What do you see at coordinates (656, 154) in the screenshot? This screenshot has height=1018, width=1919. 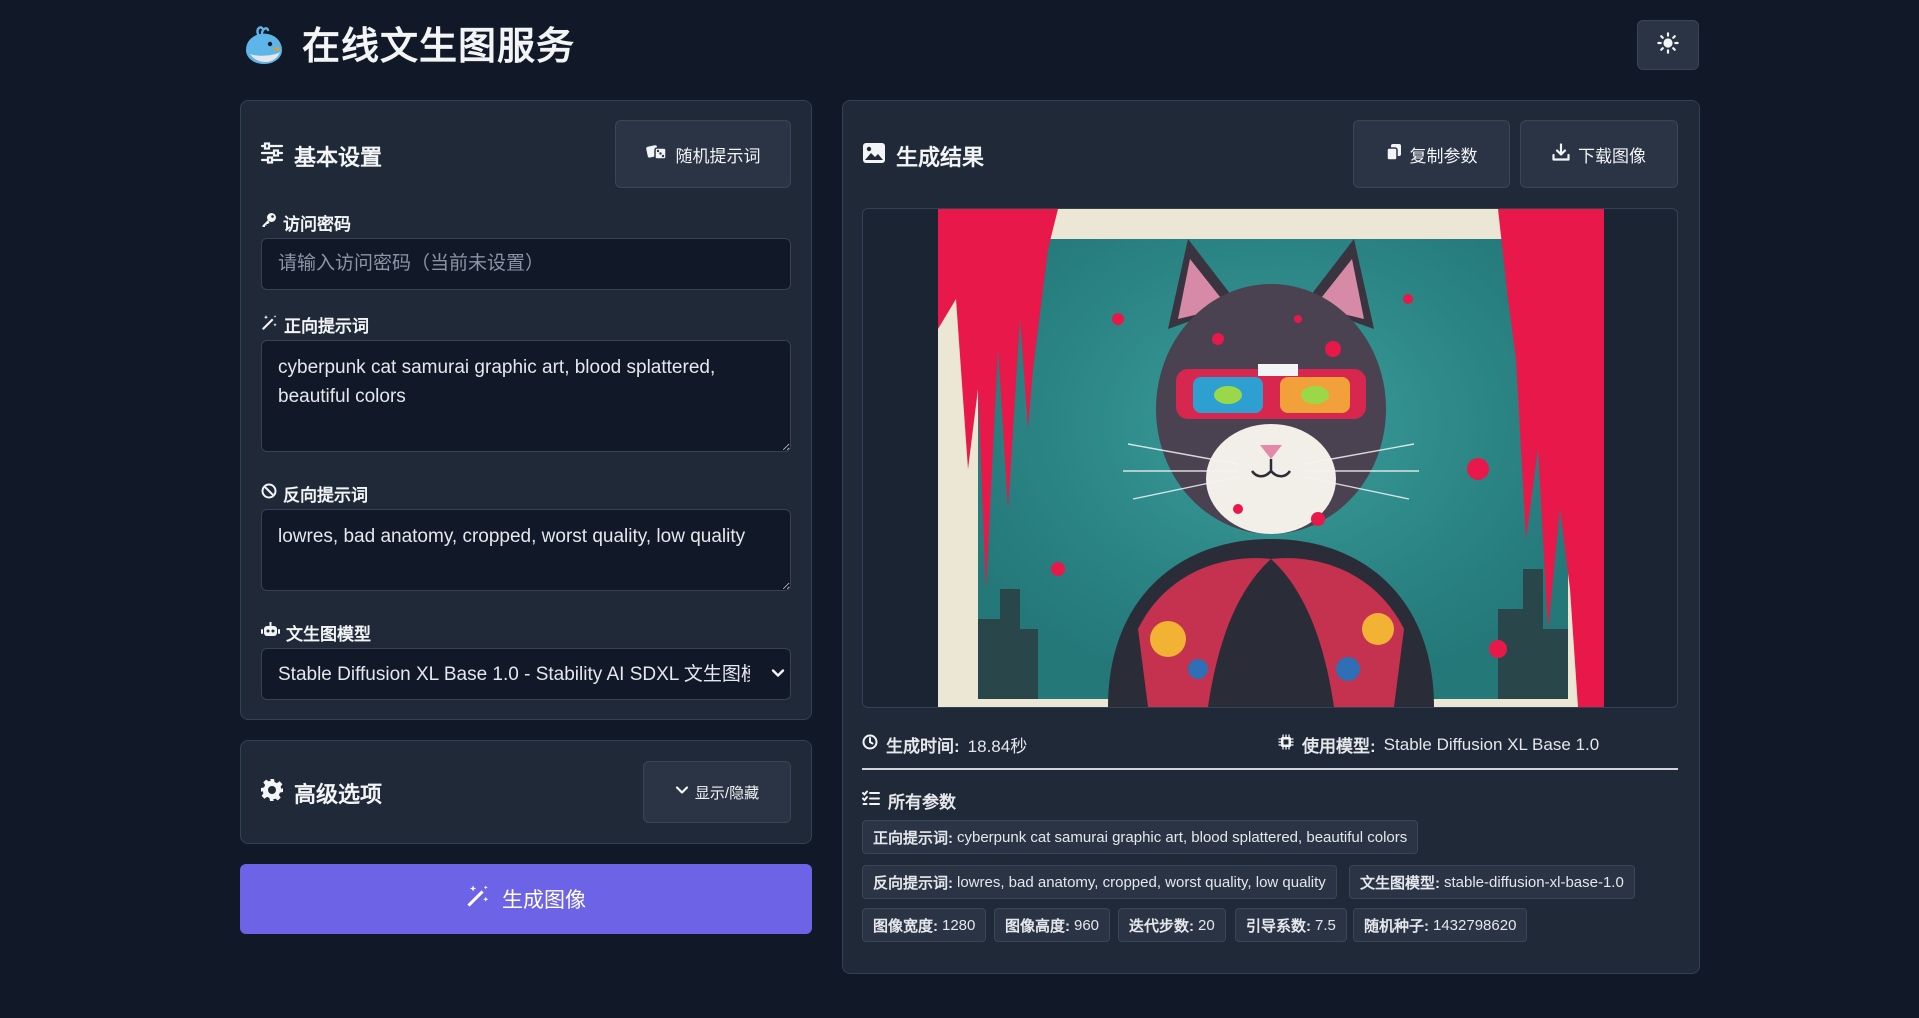 I see `dice-icon` at bounding box center [656, 154].